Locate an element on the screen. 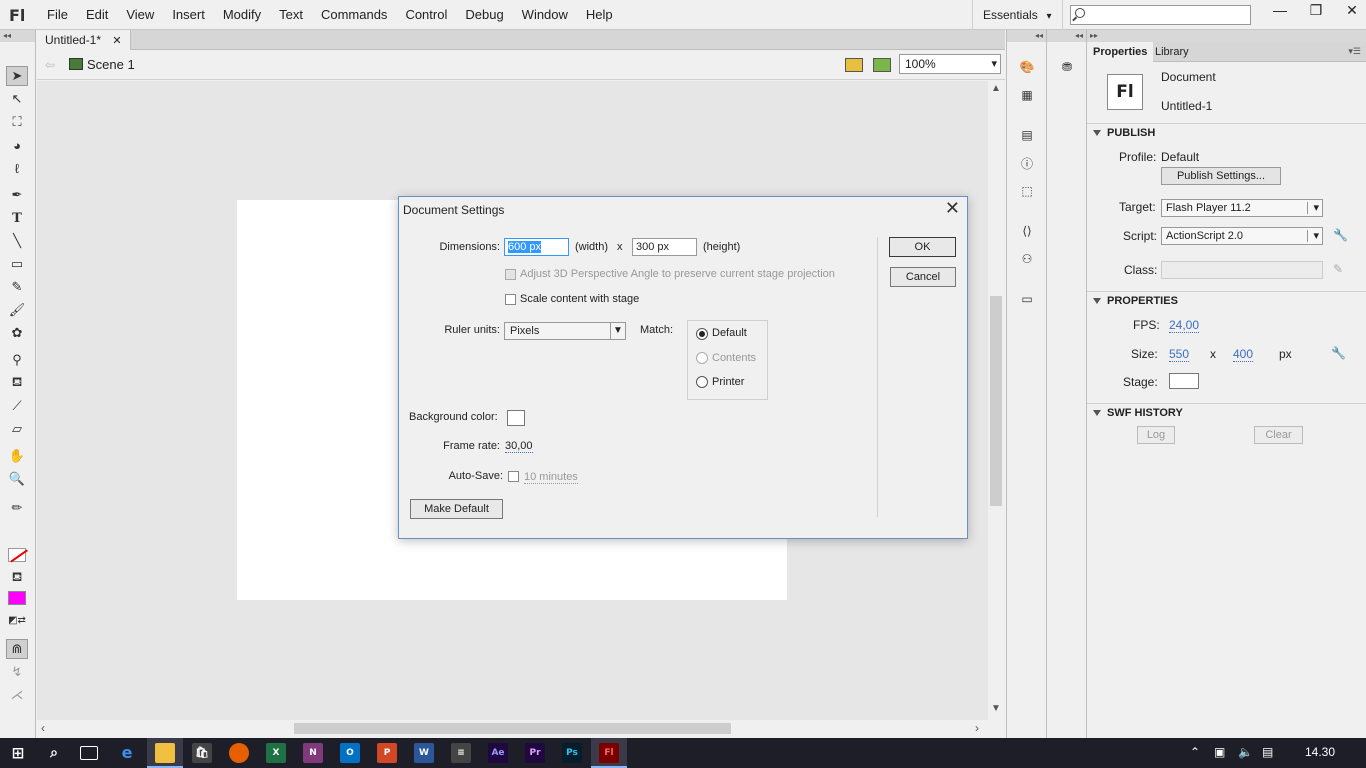 The height and width of the screenshot is (768, 1366). dialog-close-icon: ✕ is located at coordinates (952, 208).